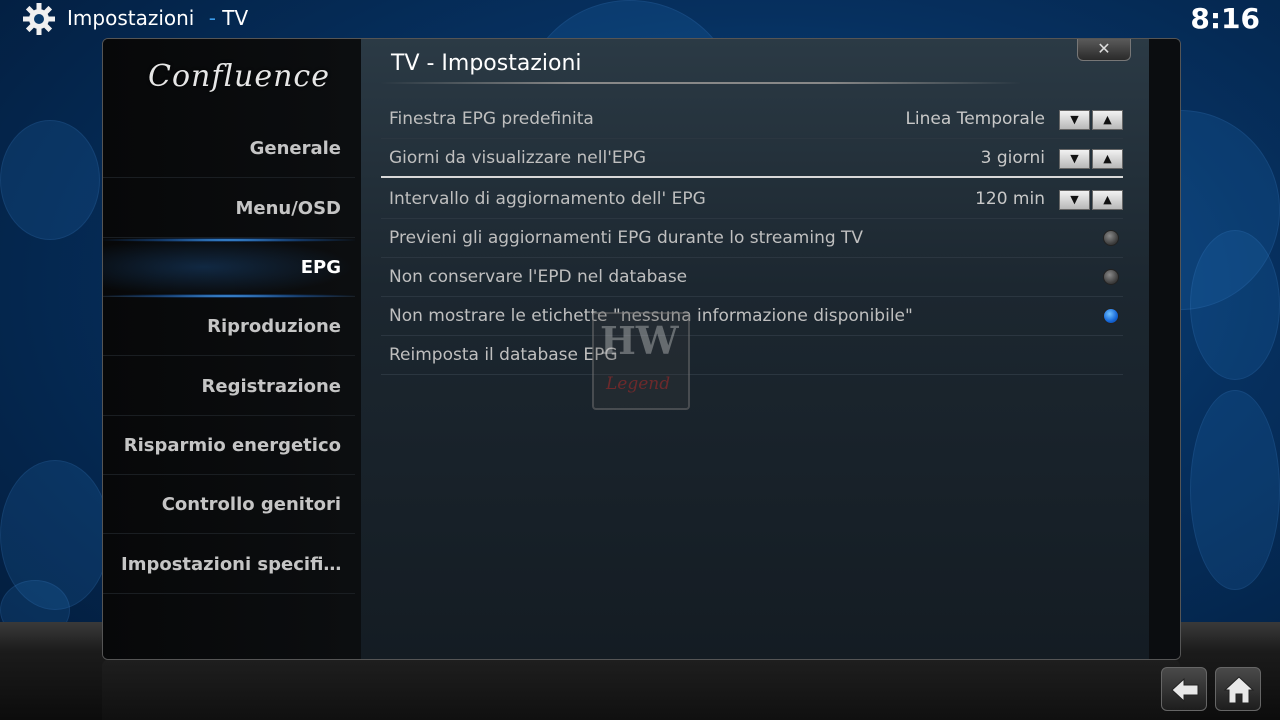  I want to click on sidebar-item-riproduzione: Riproduzione, so click(229, 326).